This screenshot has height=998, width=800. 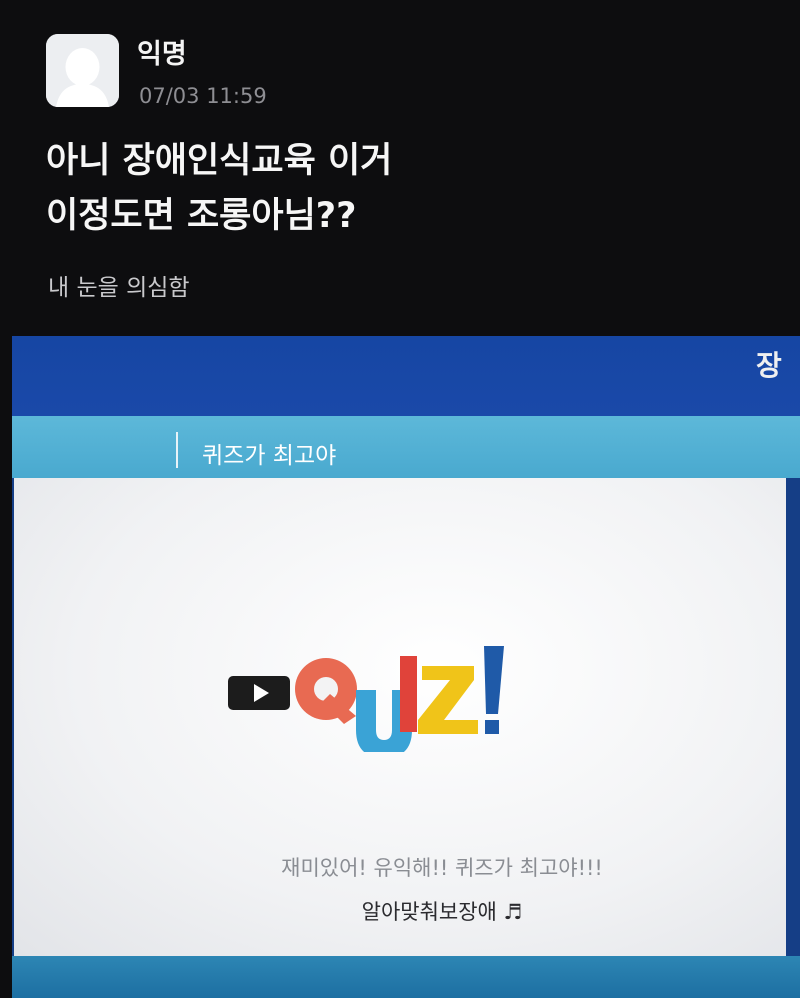 I want to click on quiz-banner, so click(x=406, y=447).